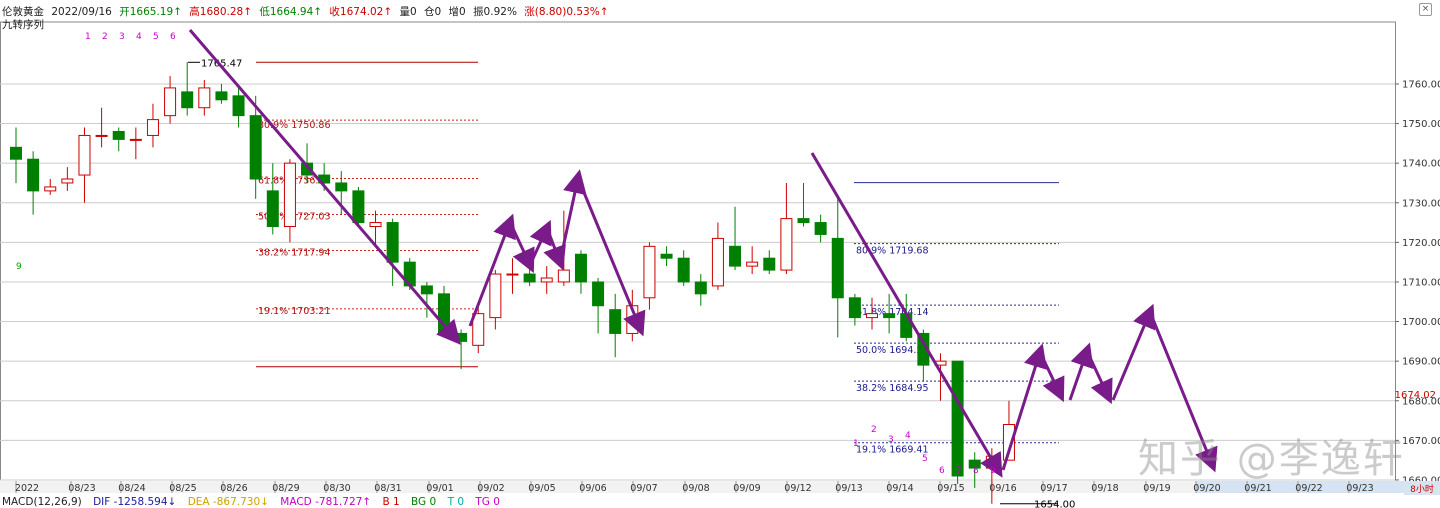  I want to click on x-tick-label: 09/12, so click(797, 488).